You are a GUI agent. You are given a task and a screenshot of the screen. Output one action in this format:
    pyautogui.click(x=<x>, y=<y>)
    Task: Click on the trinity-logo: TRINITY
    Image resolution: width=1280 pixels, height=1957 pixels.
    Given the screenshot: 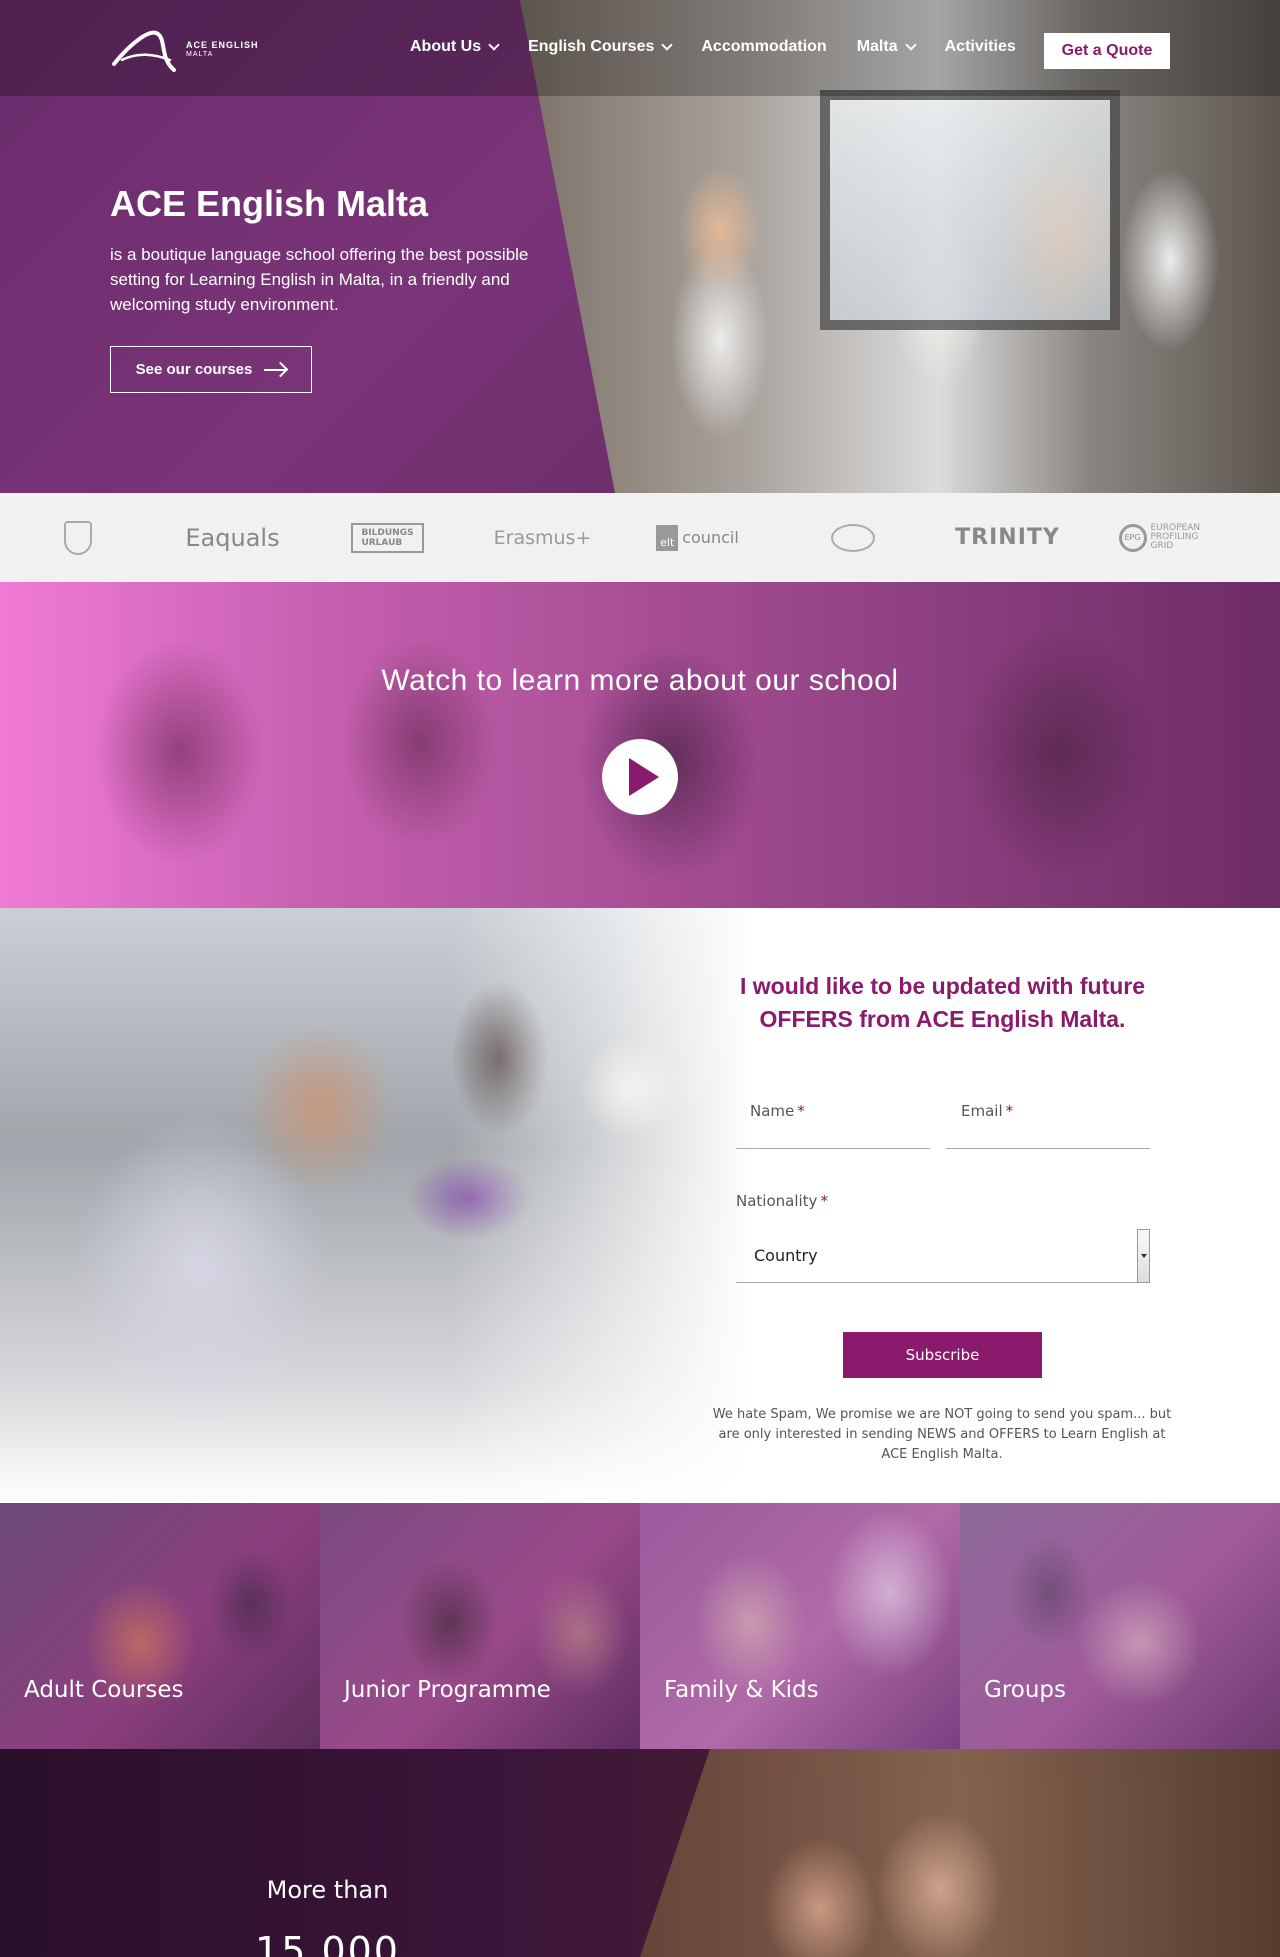 What is the action you would take?
    pyautogui.click(x=1007, y=537)
    